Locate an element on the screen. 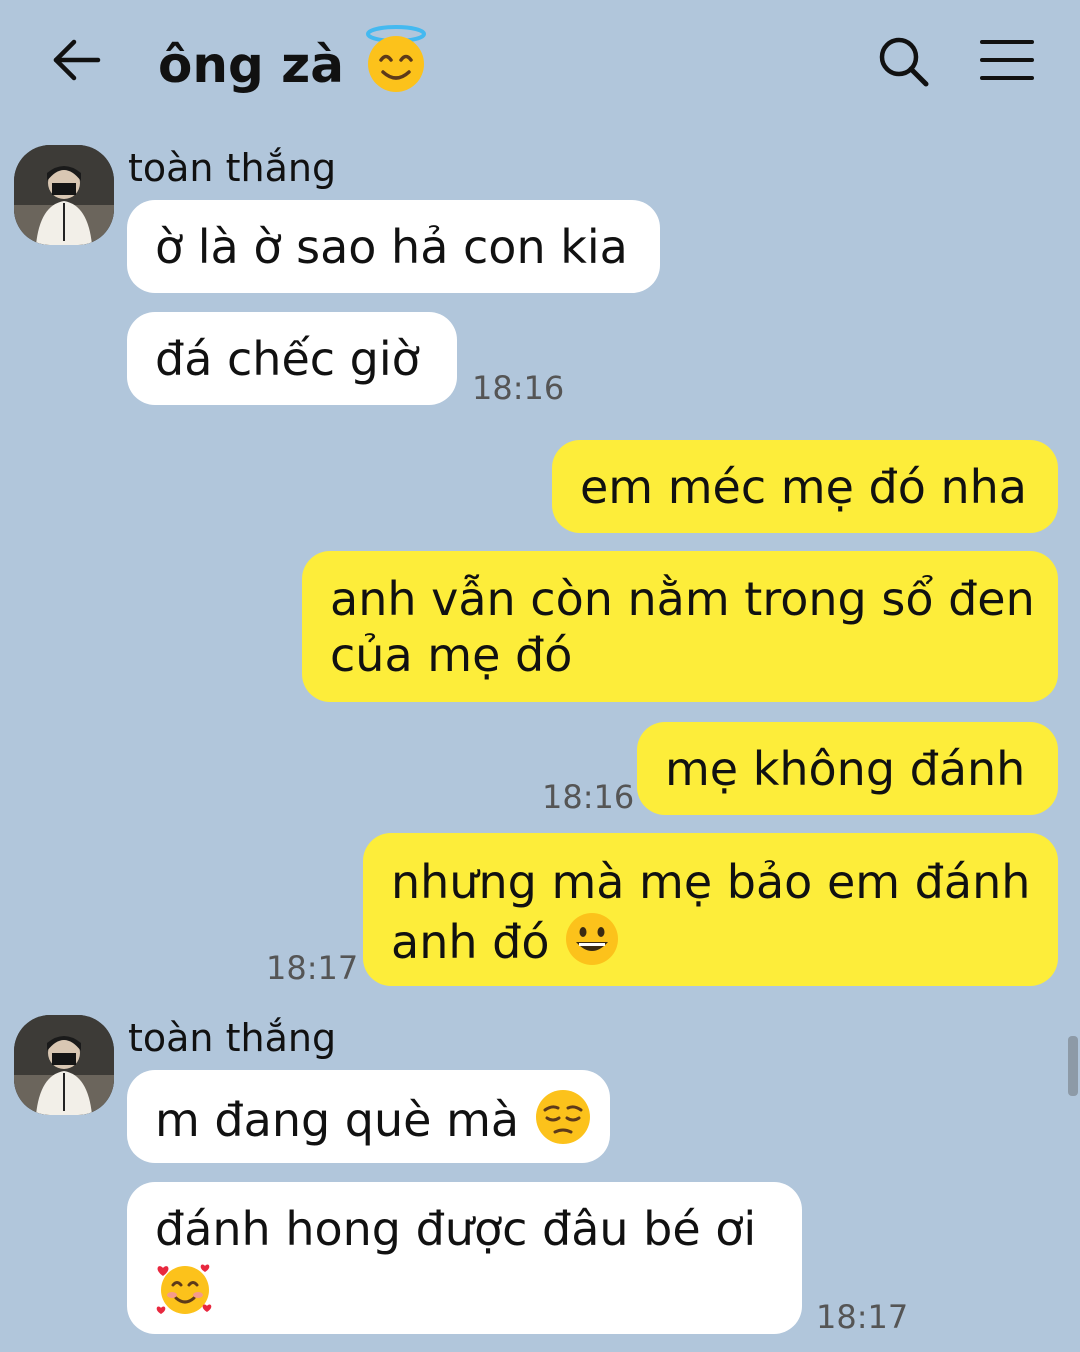  halo-smile-emoji-icon is located at coordinates (396, 68).